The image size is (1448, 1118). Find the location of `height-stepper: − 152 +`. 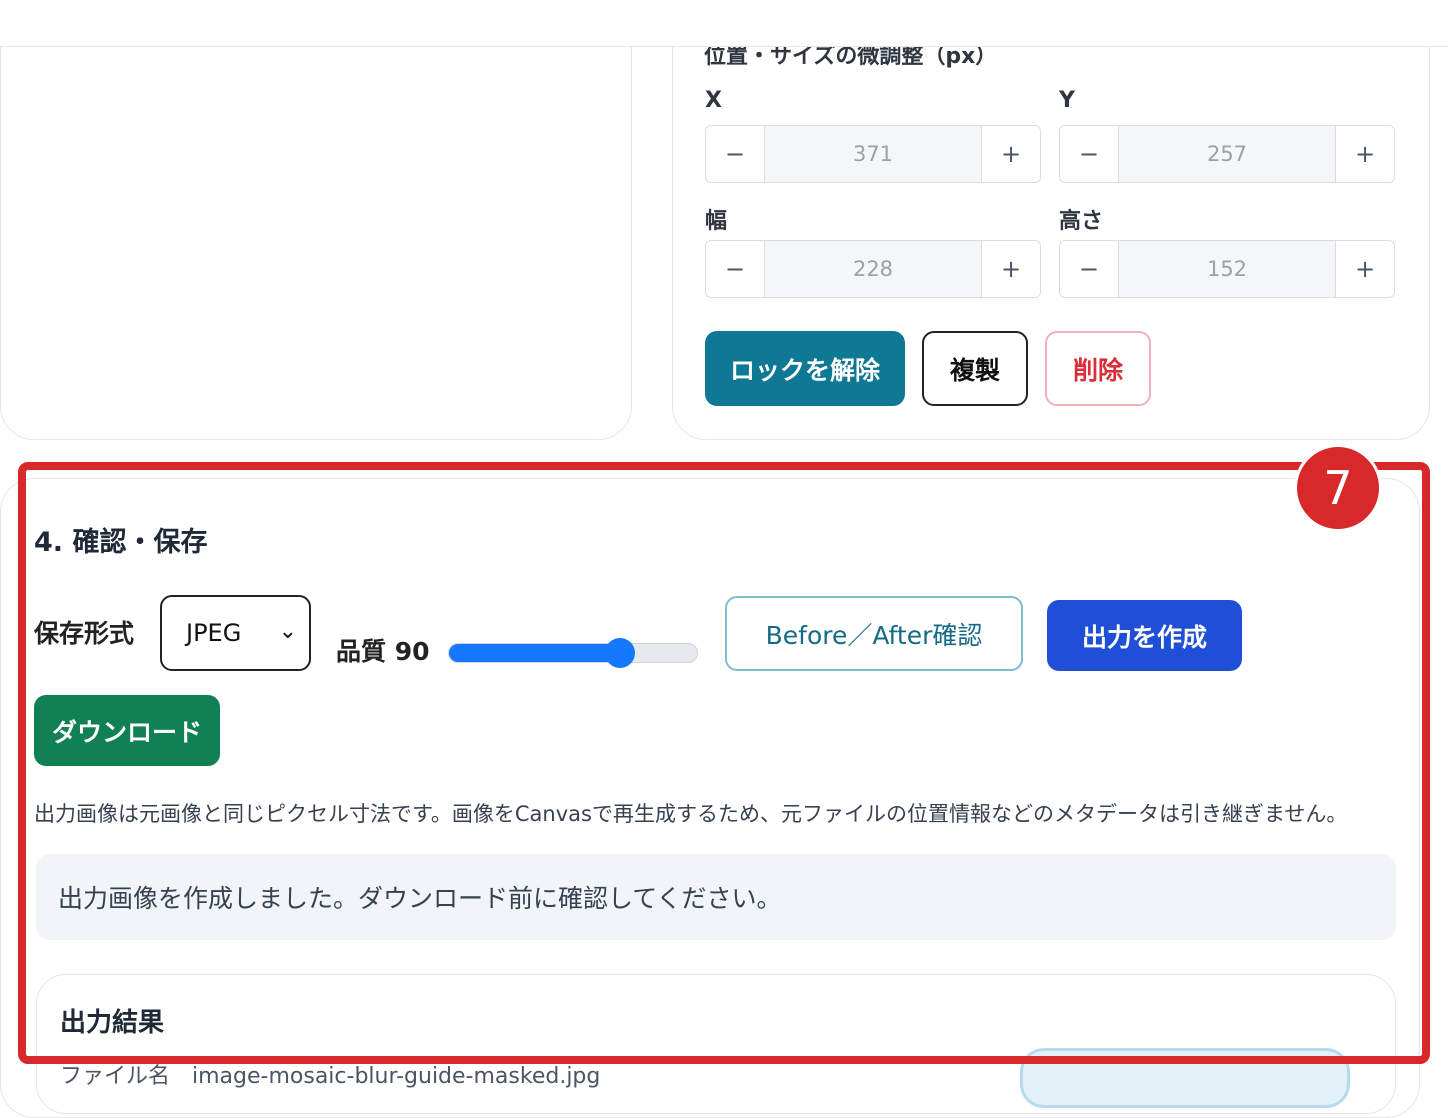

height-stepper: − 152 + is located at coordinates (1227, 269).